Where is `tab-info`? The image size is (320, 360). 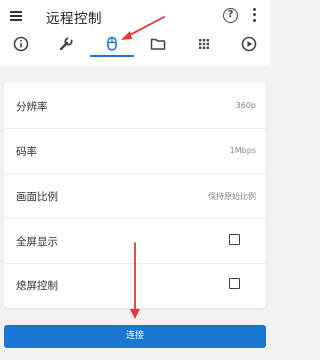
tab-info is located at coordinates (21, 45).